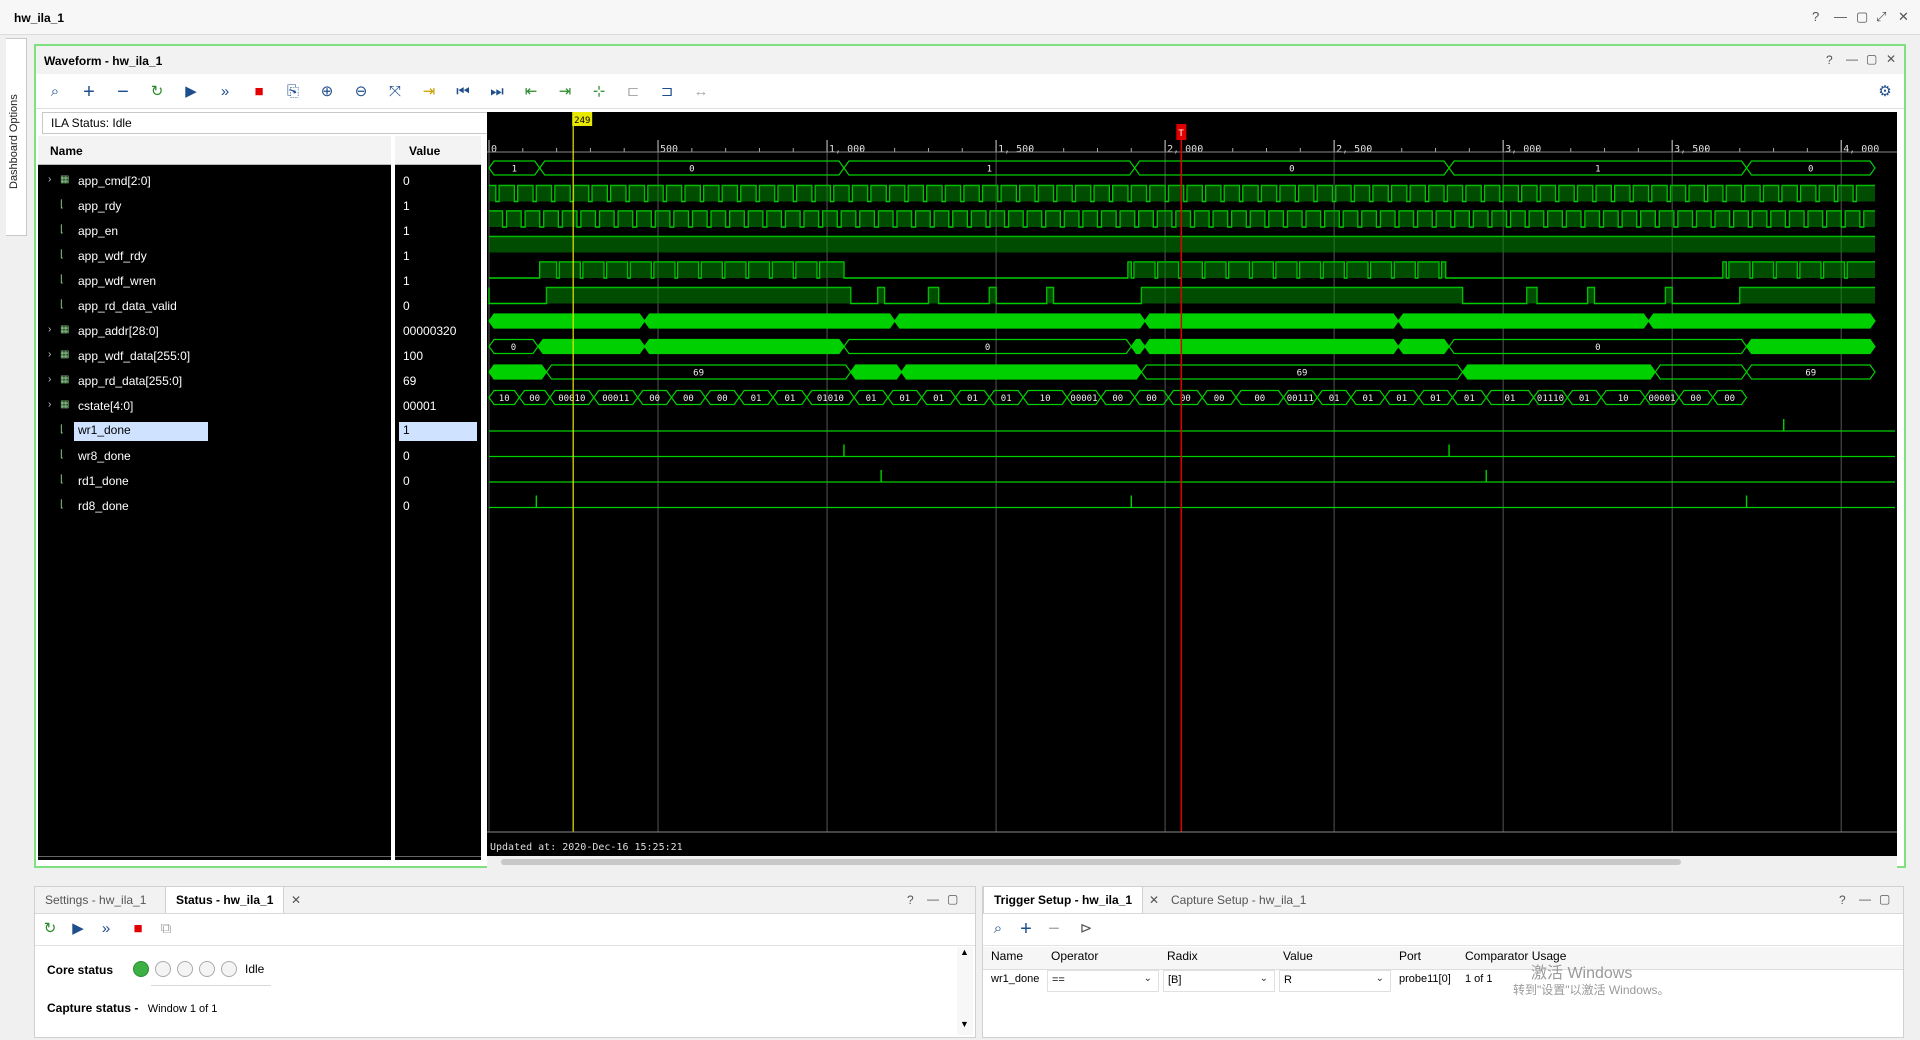  I want to click on col-operator: Operator, so click(1074, 959).